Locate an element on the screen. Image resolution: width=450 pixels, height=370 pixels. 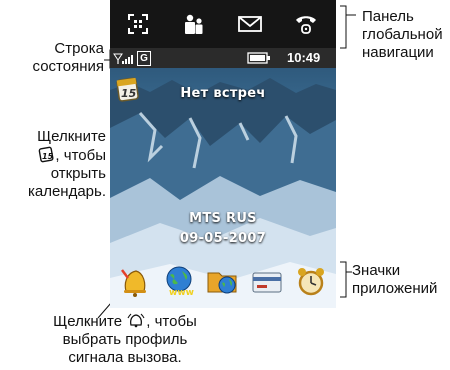
network-type-badge: G is located at coordinates (144, 58).